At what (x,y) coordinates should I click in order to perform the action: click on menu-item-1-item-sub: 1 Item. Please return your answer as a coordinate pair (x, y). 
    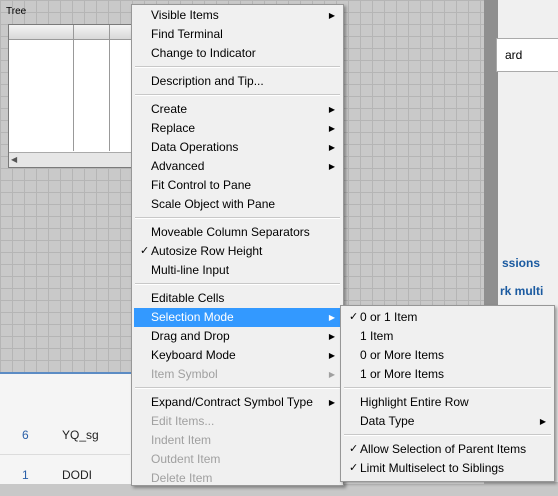
    Looking at the image, I should click on (447, 336).